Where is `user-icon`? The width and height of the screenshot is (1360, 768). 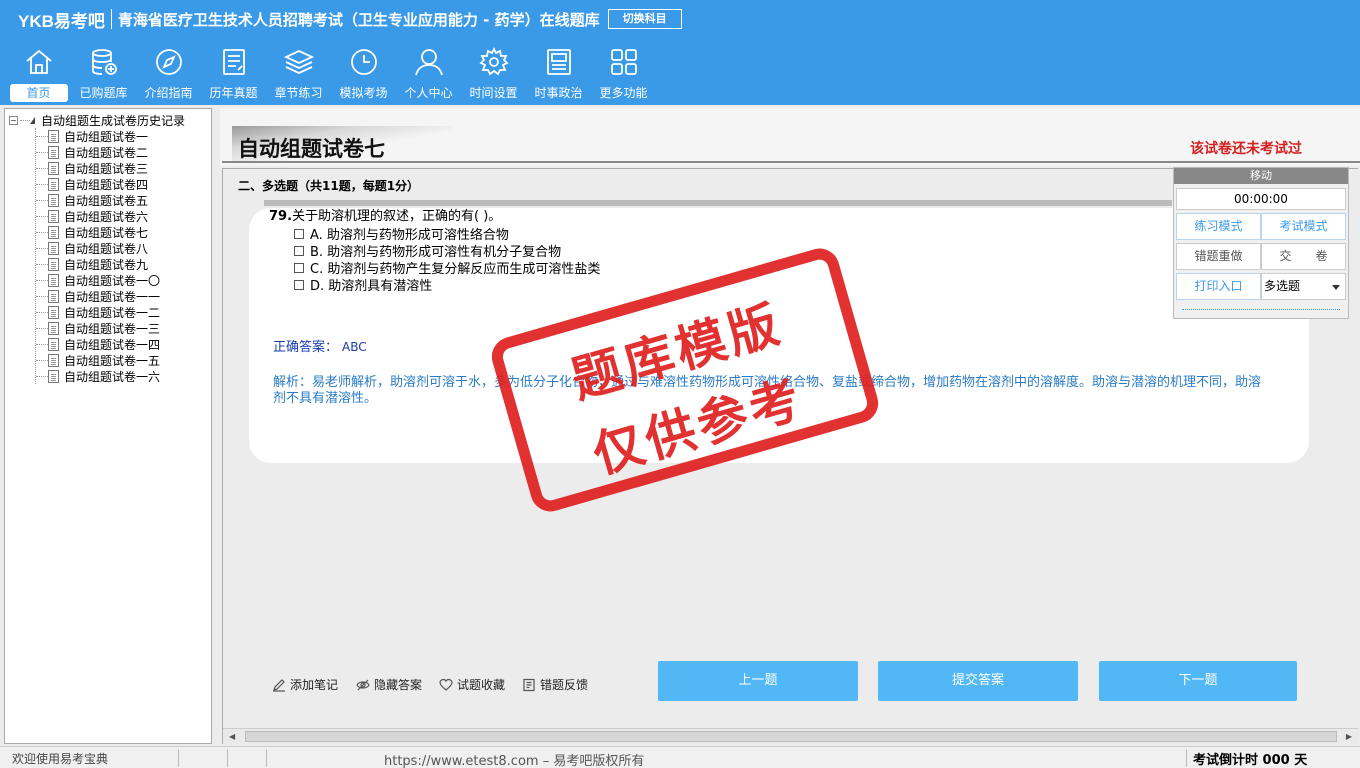
user-icon is located at coordinates (428, 62).